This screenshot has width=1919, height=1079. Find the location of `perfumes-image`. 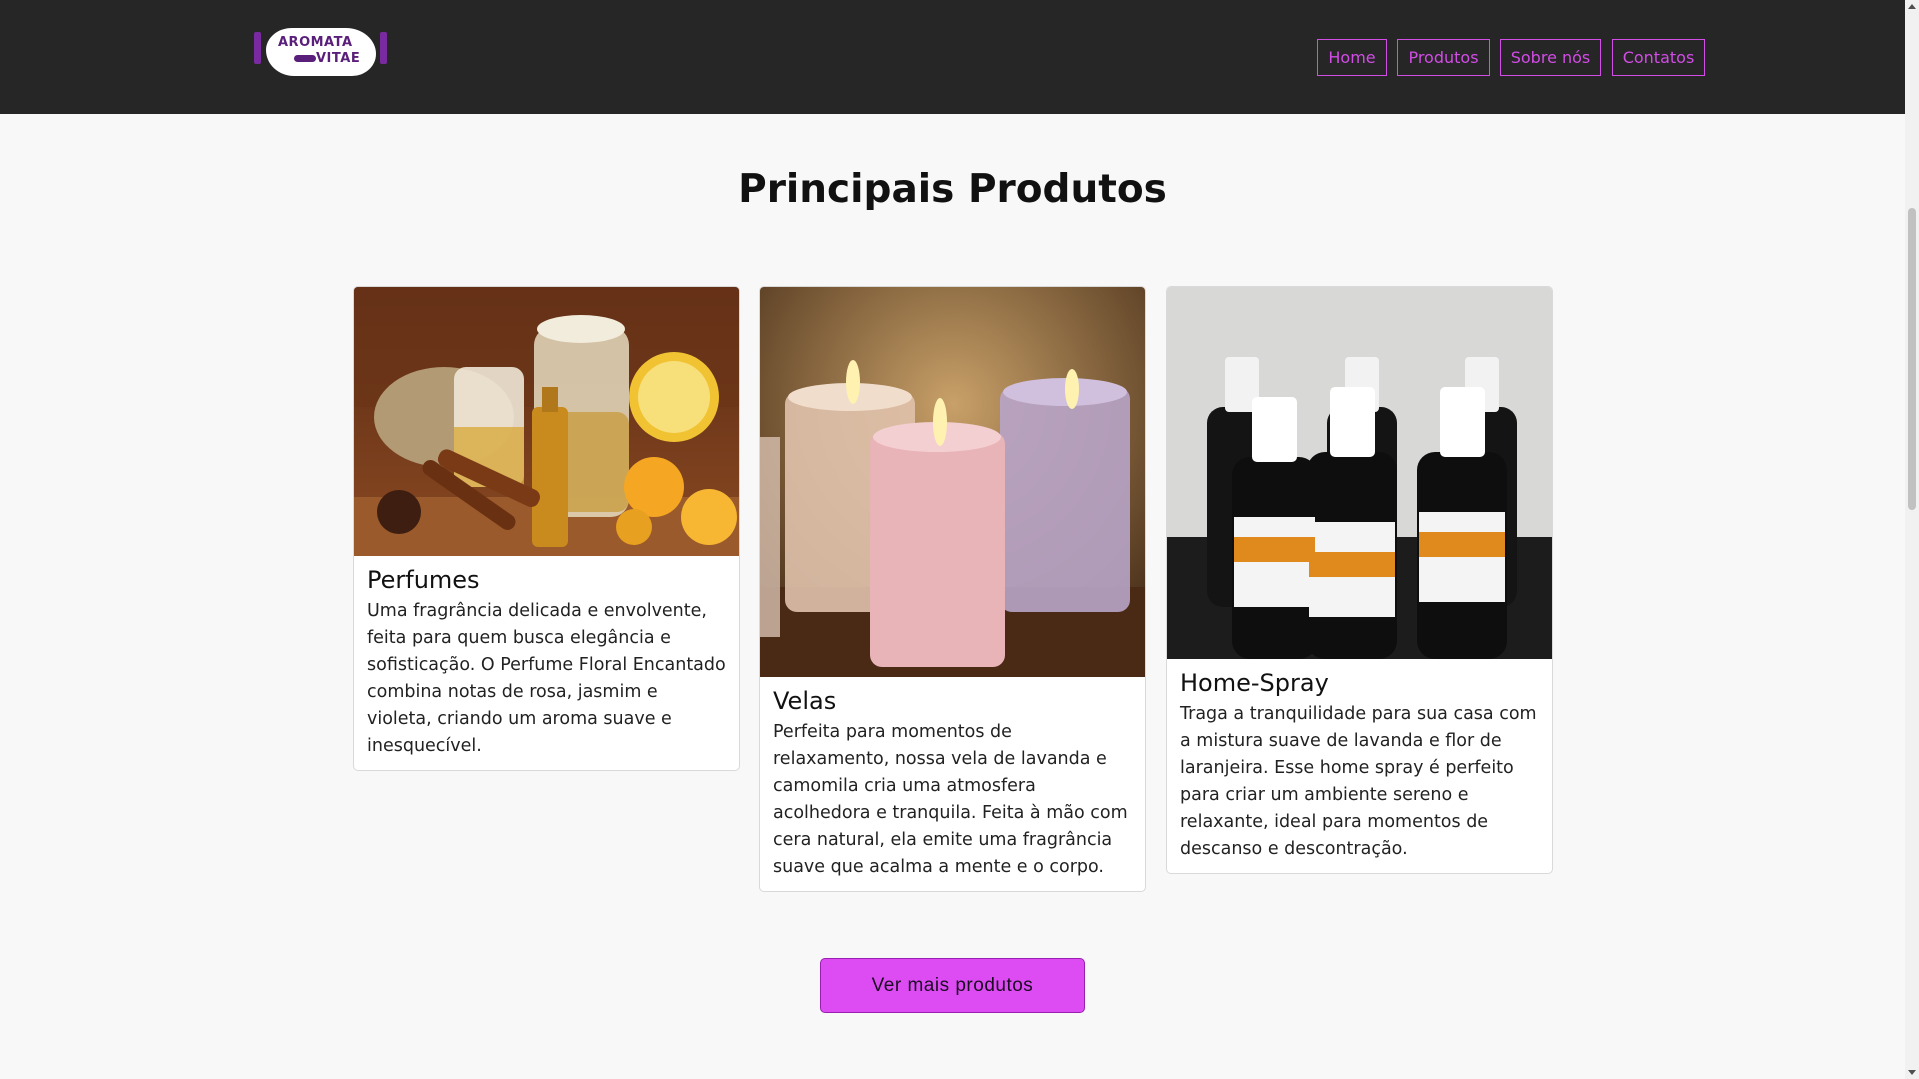

perfumes-image is located at coordinates (546, 421).